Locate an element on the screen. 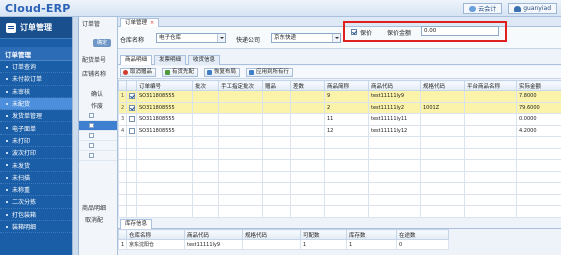  void-link: 作废 is located at coordinates (97, 105).